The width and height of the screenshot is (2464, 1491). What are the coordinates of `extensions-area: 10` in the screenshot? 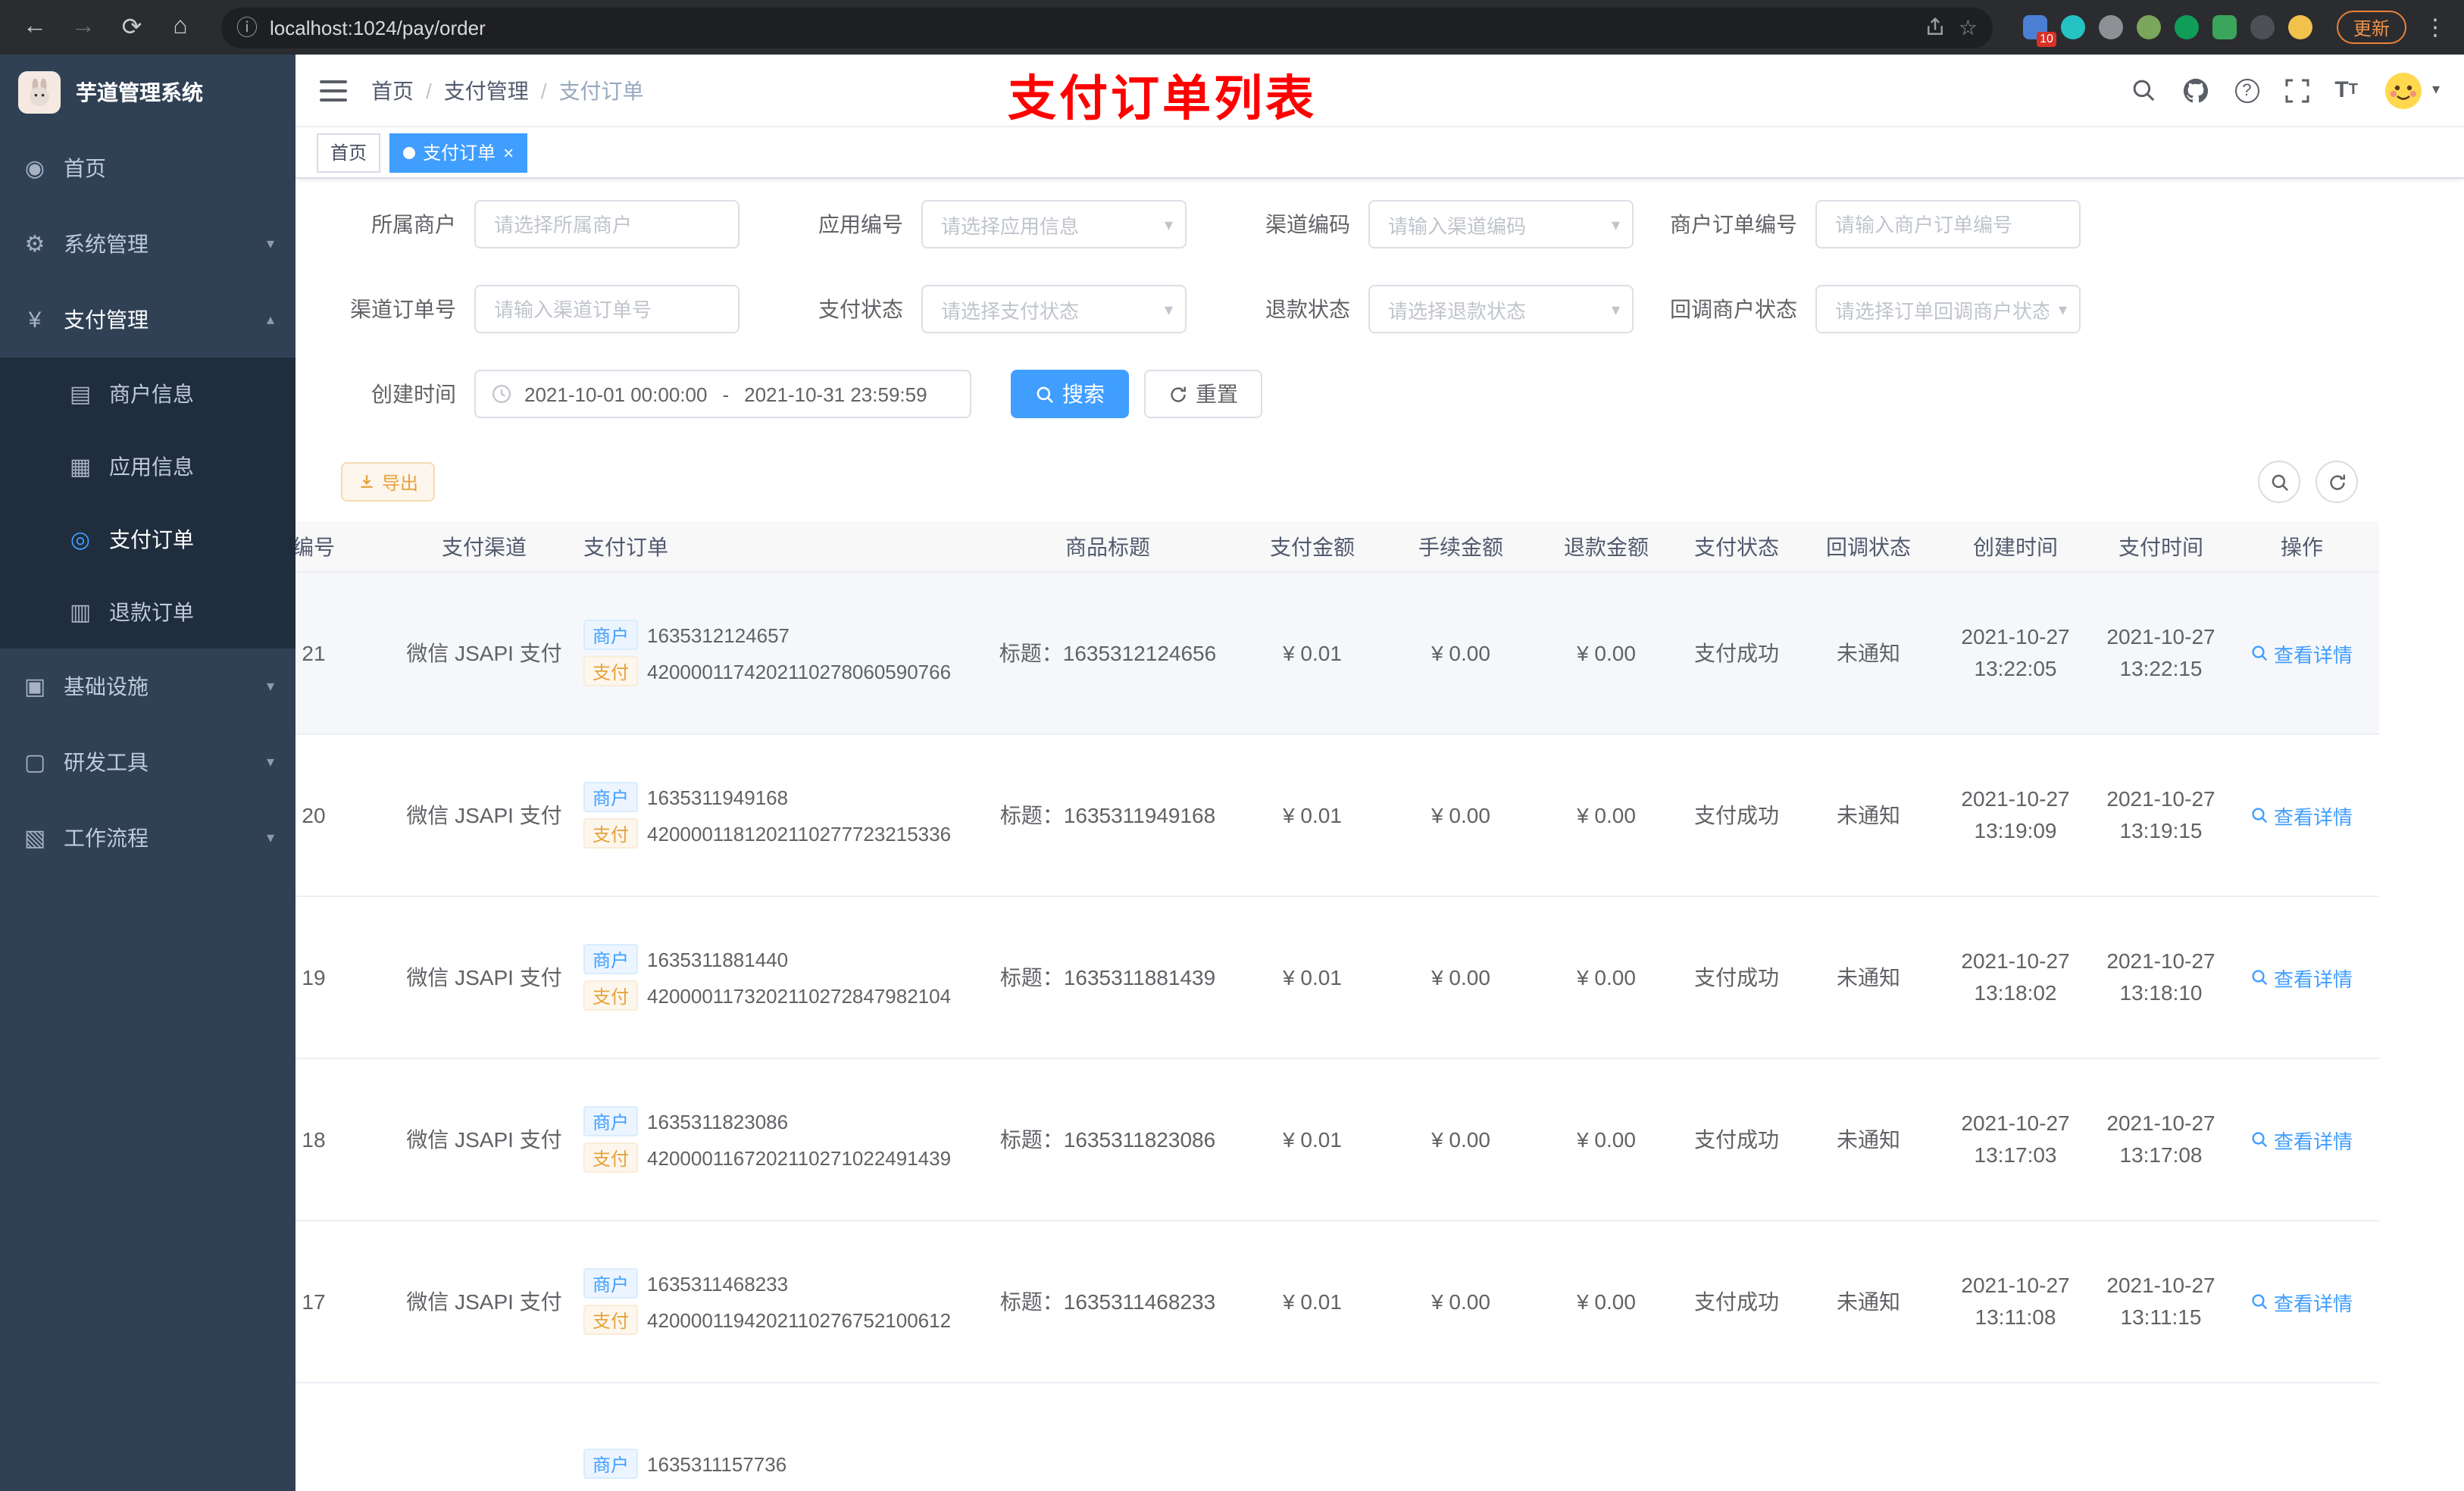 It's located at (2167, 31).